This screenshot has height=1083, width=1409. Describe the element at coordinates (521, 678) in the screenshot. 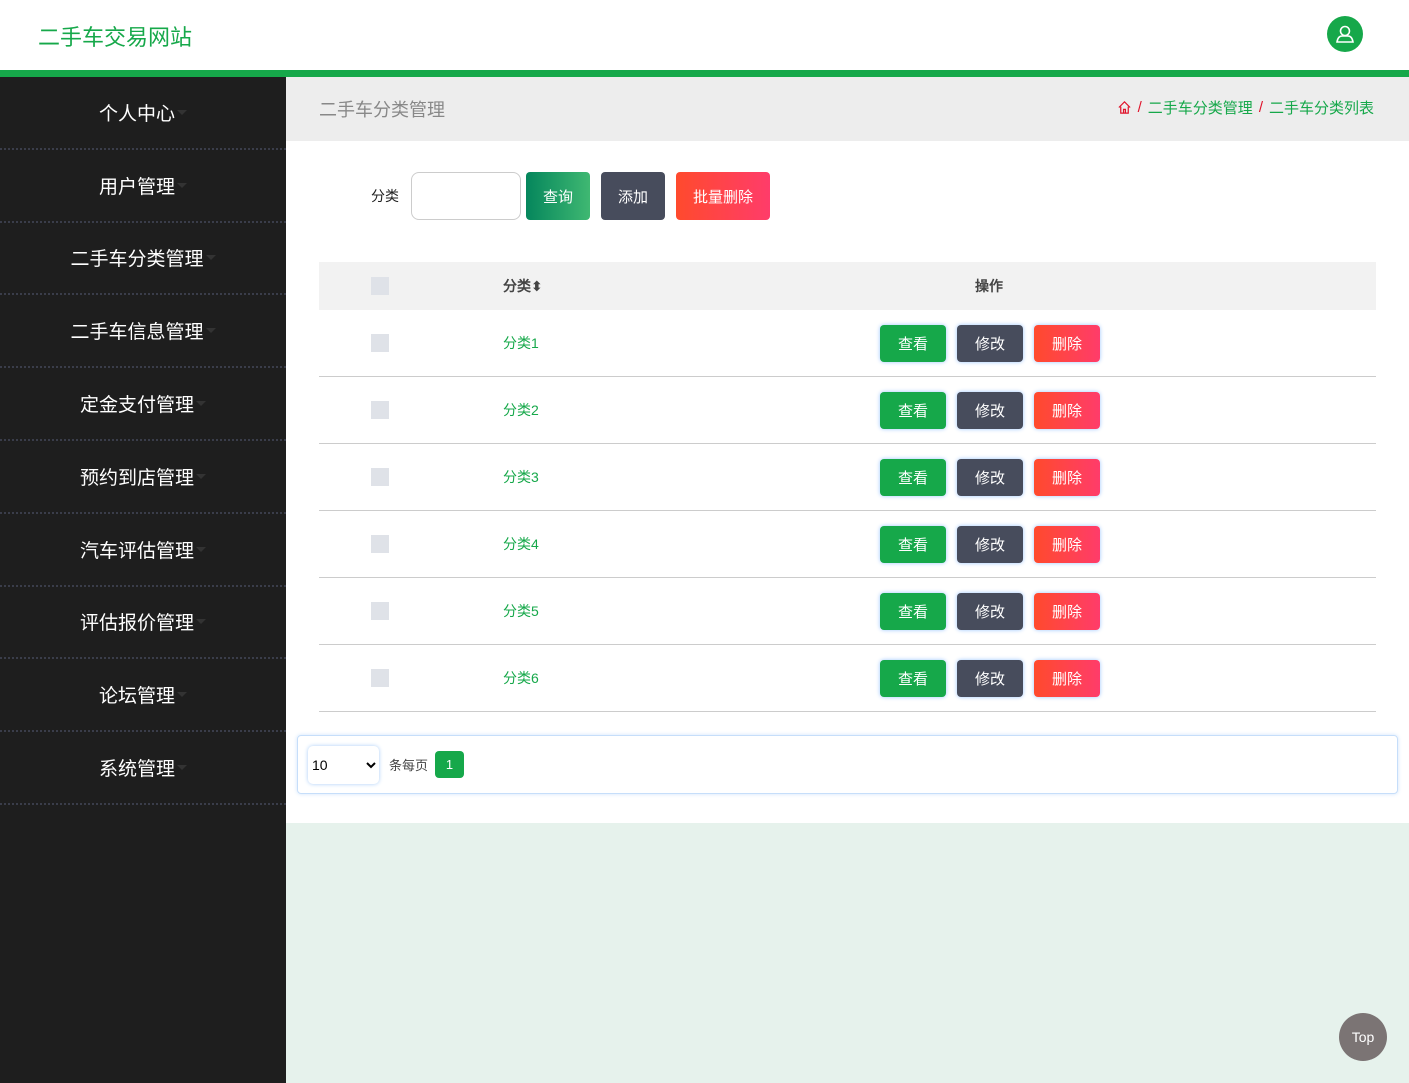

I see `category-name: 分类6` at that location.